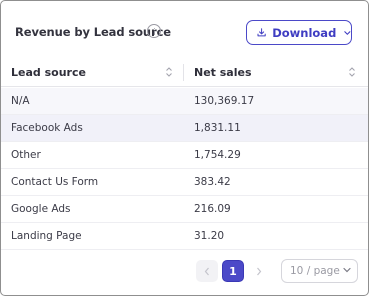 Image resolution: width=369 pixels, height=296 pixels. What do you see at coordinates (55, 182) in the screenshot?
I see `lead-source-cell: Contact Us Form` at bounding box center [55, 182].